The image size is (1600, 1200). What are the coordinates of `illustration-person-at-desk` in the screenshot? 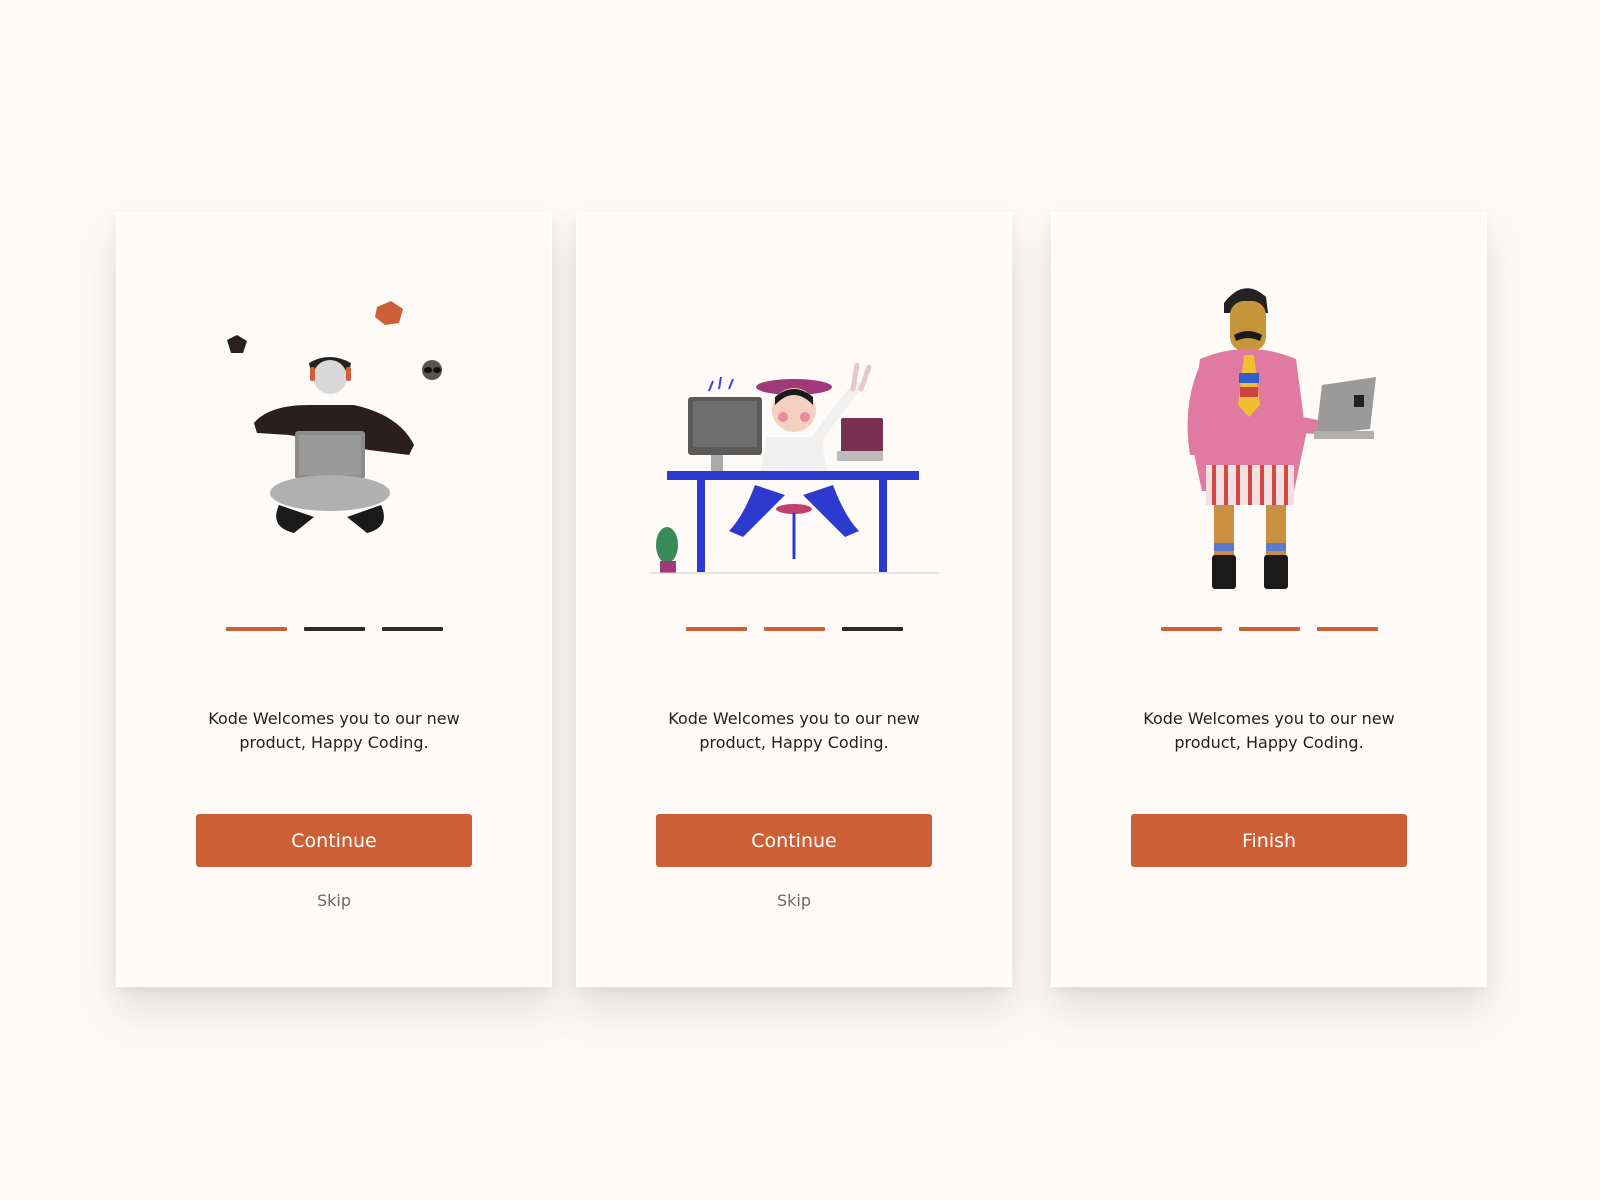 It's located at (794, 425).